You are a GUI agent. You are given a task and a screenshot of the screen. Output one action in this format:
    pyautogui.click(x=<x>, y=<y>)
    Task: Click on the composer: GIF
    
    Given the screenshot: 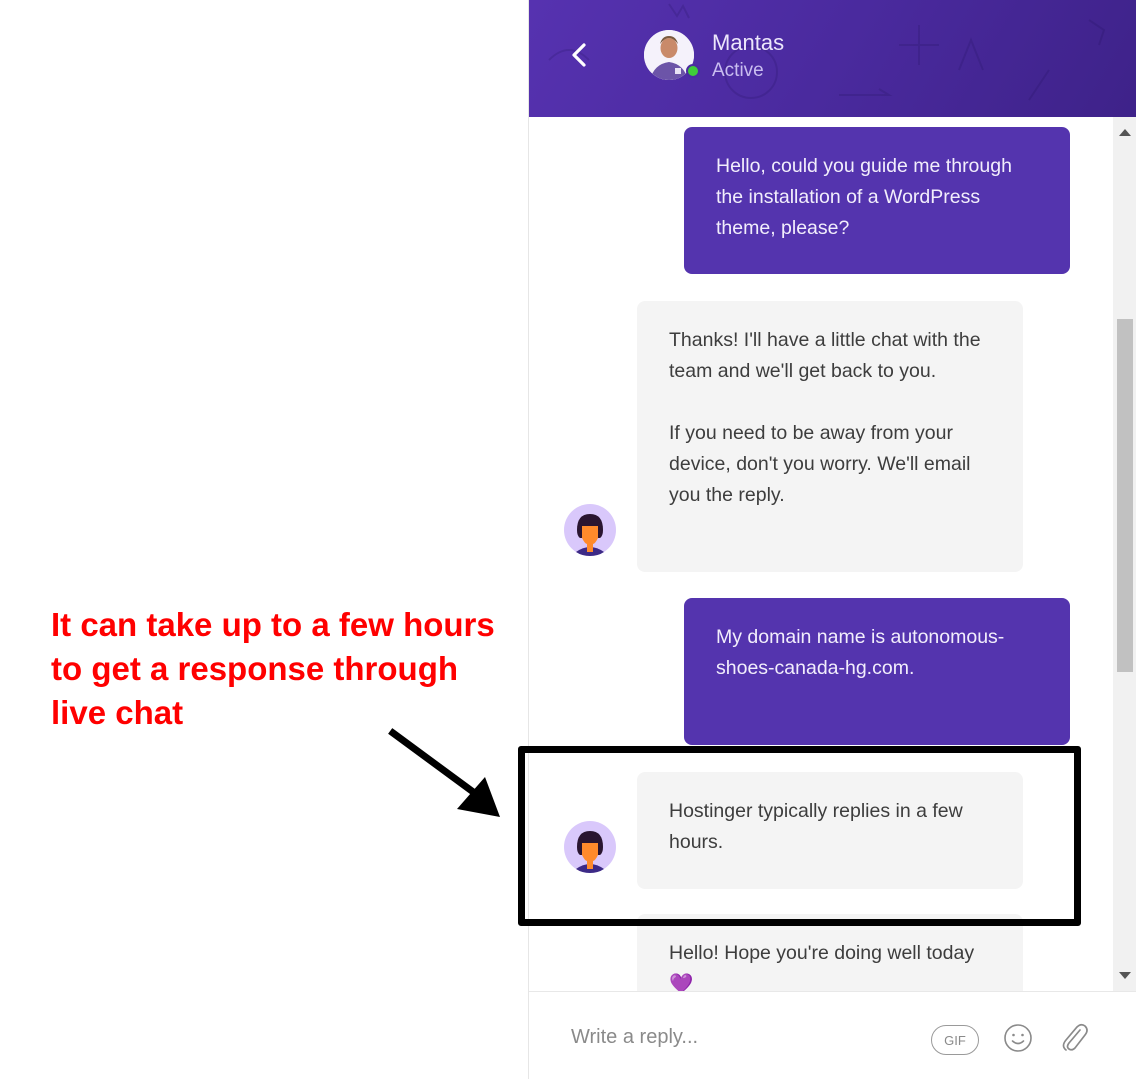 What is the action you would take?
    pyautogui.click(x=832, y=1035)
    